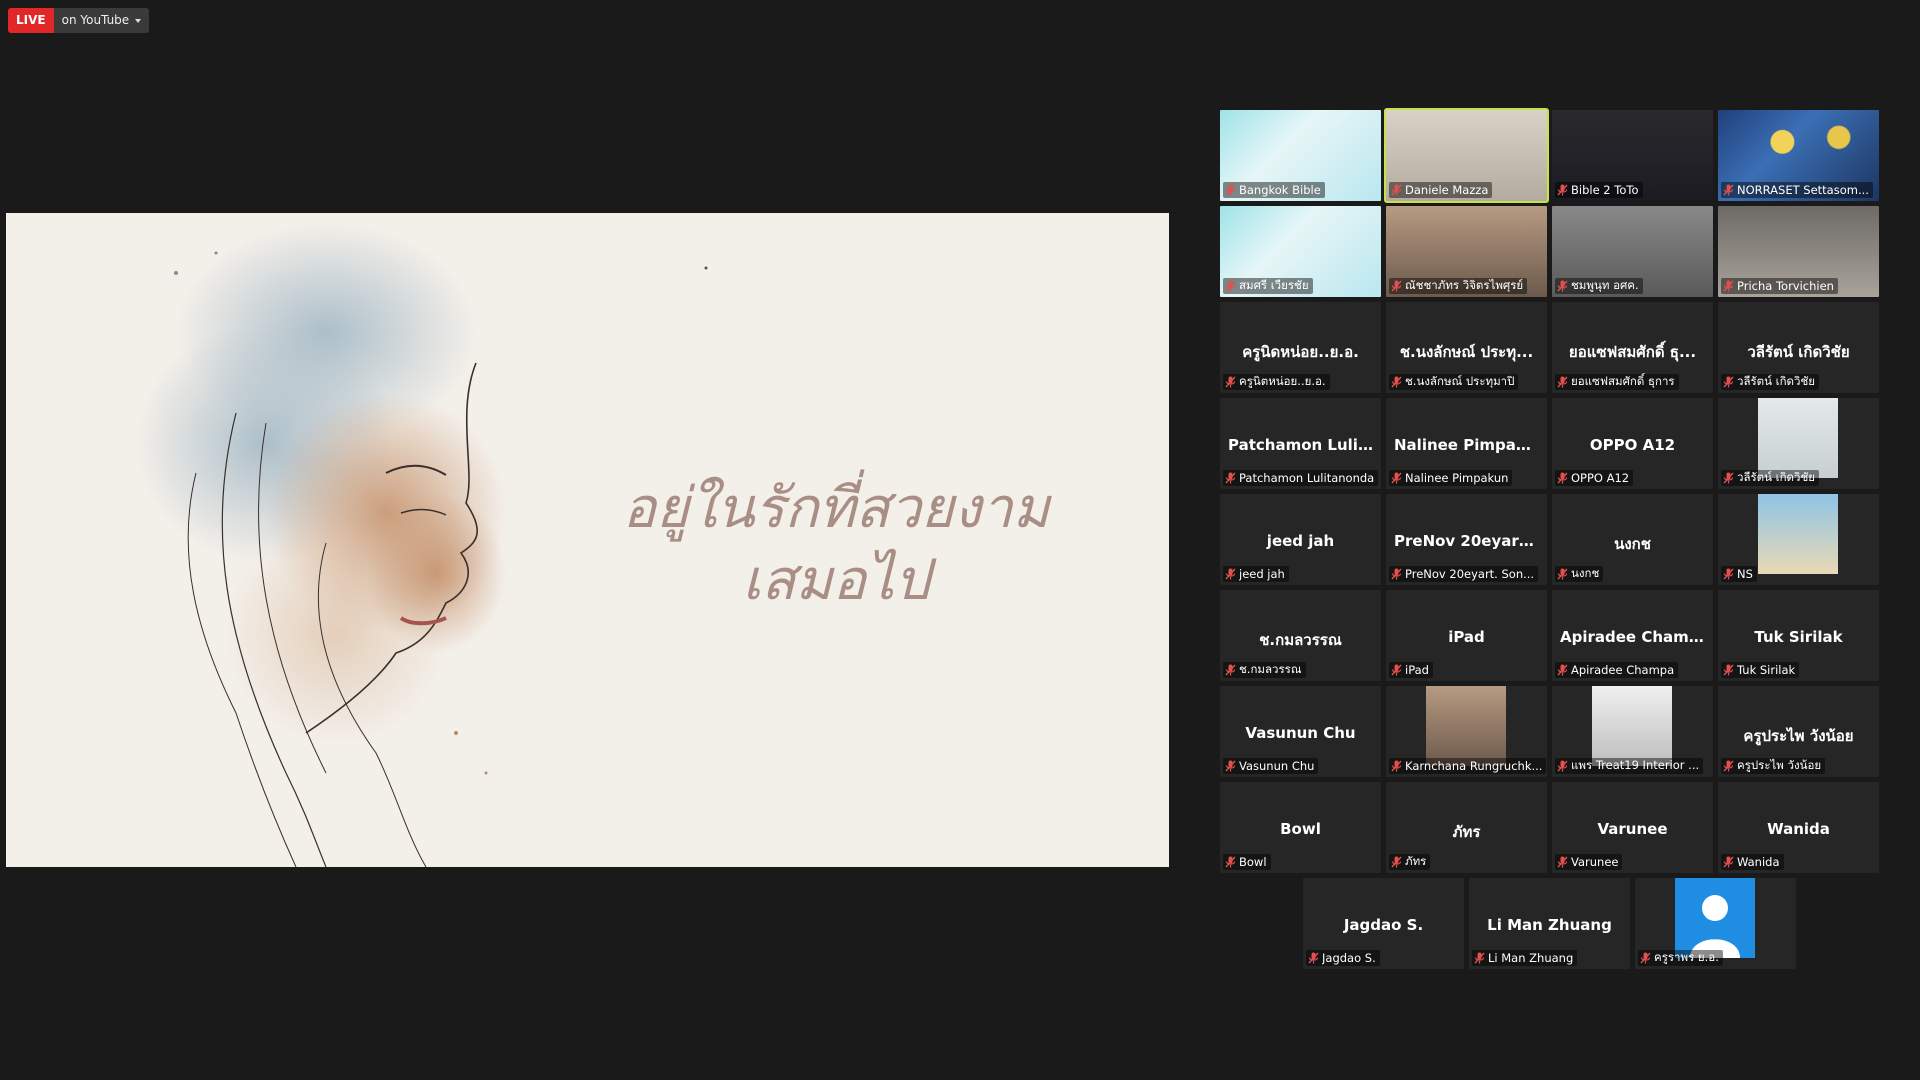 The image size is (1920, 1080). Describe the element at coordinates (836, 508) in the screenshot. I see `lyric-line-1: อยู่ในรักที่สวยงาม` at that location.